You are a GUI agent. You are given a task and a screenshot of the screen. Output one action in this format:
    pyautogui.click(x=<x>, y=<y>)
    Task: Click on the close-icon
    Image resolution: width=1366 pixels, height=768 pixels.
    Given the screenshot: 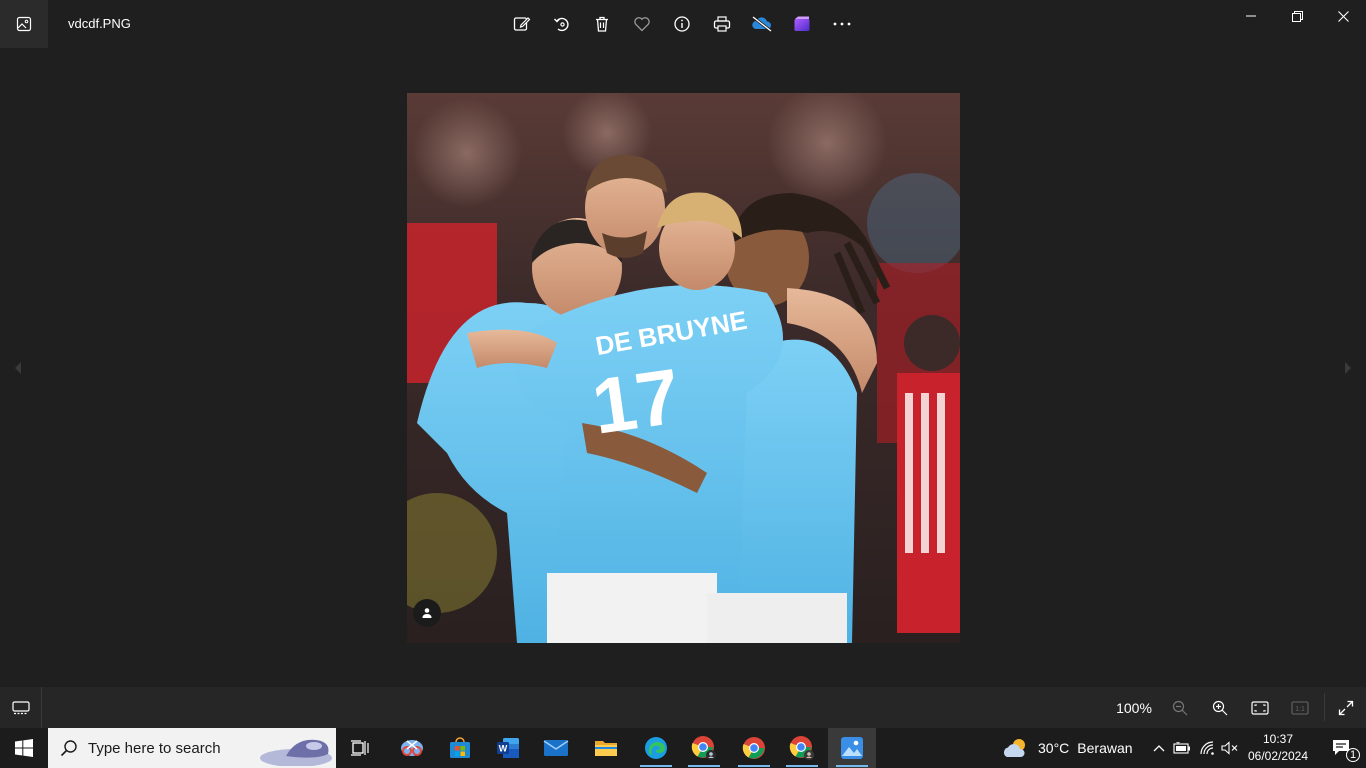 What is the action you would take?
    pyautogui.click(x=1343, y=16)
    